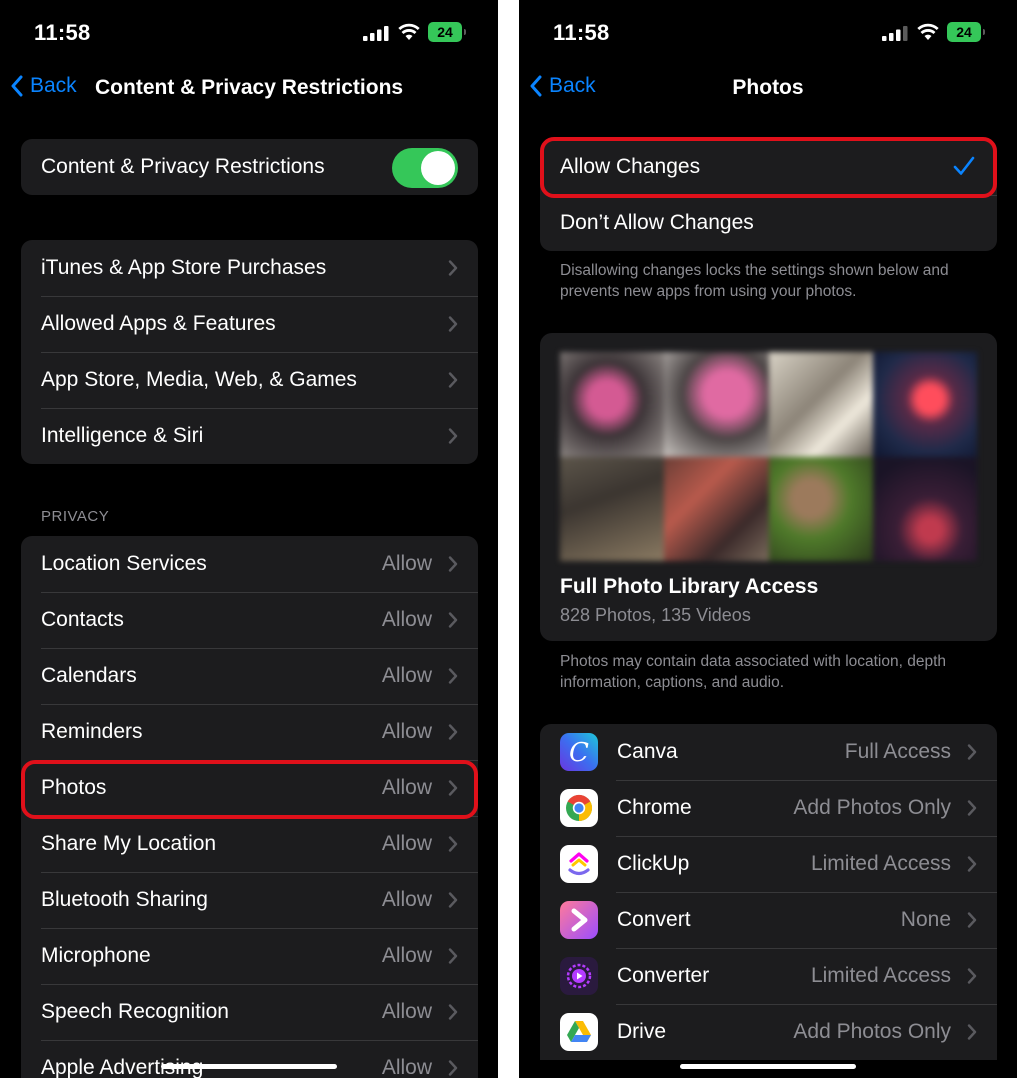  What do you see at coordinates (654, 807) in the screenshot?
I see `app-name: Chrome` at bounding box center [654, 807].